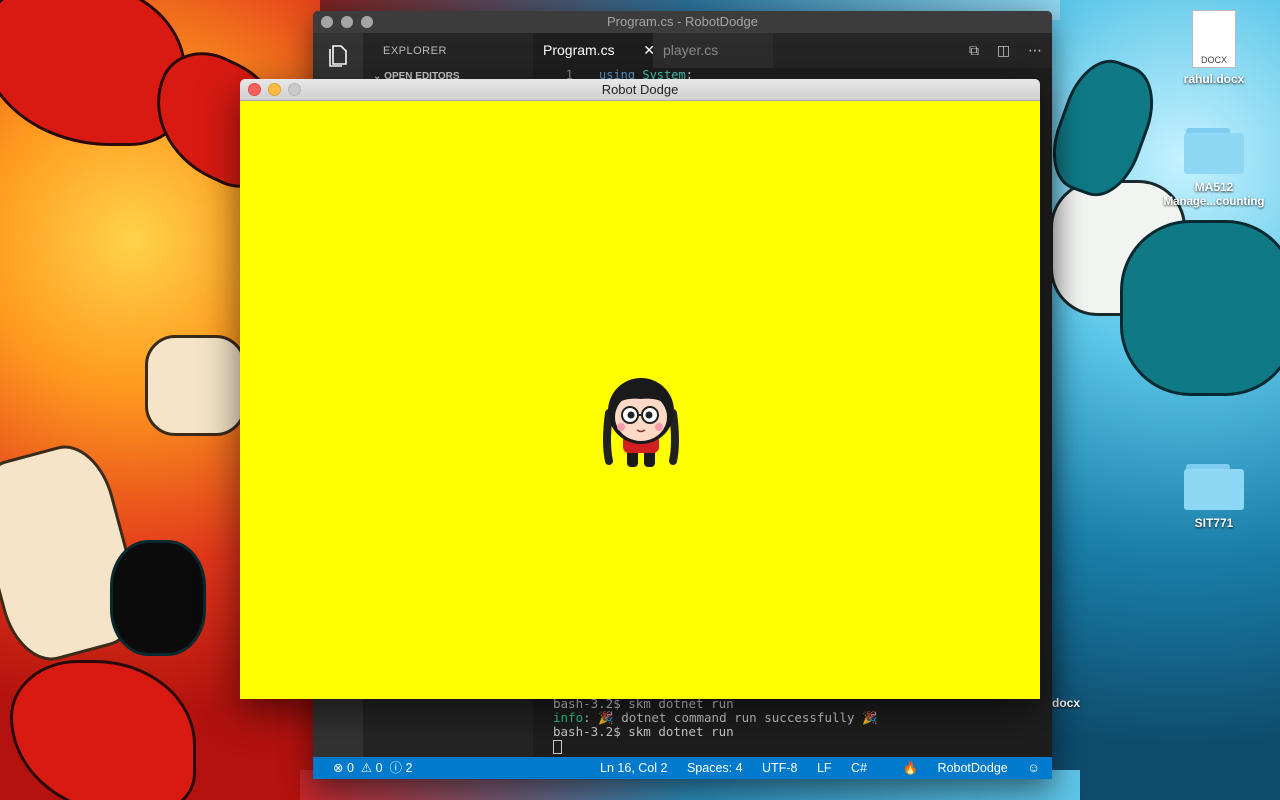  I want to click on editor-actions: ⧉ ◫ ⋯, so click(998, 50).